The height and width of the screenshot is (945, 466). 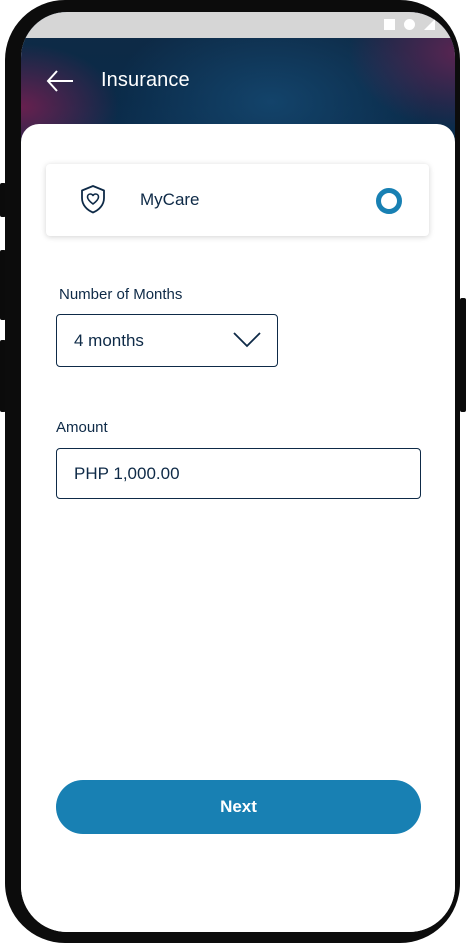 I want to click on insurance-product-card: MyCare, so click(x=237, y=200).